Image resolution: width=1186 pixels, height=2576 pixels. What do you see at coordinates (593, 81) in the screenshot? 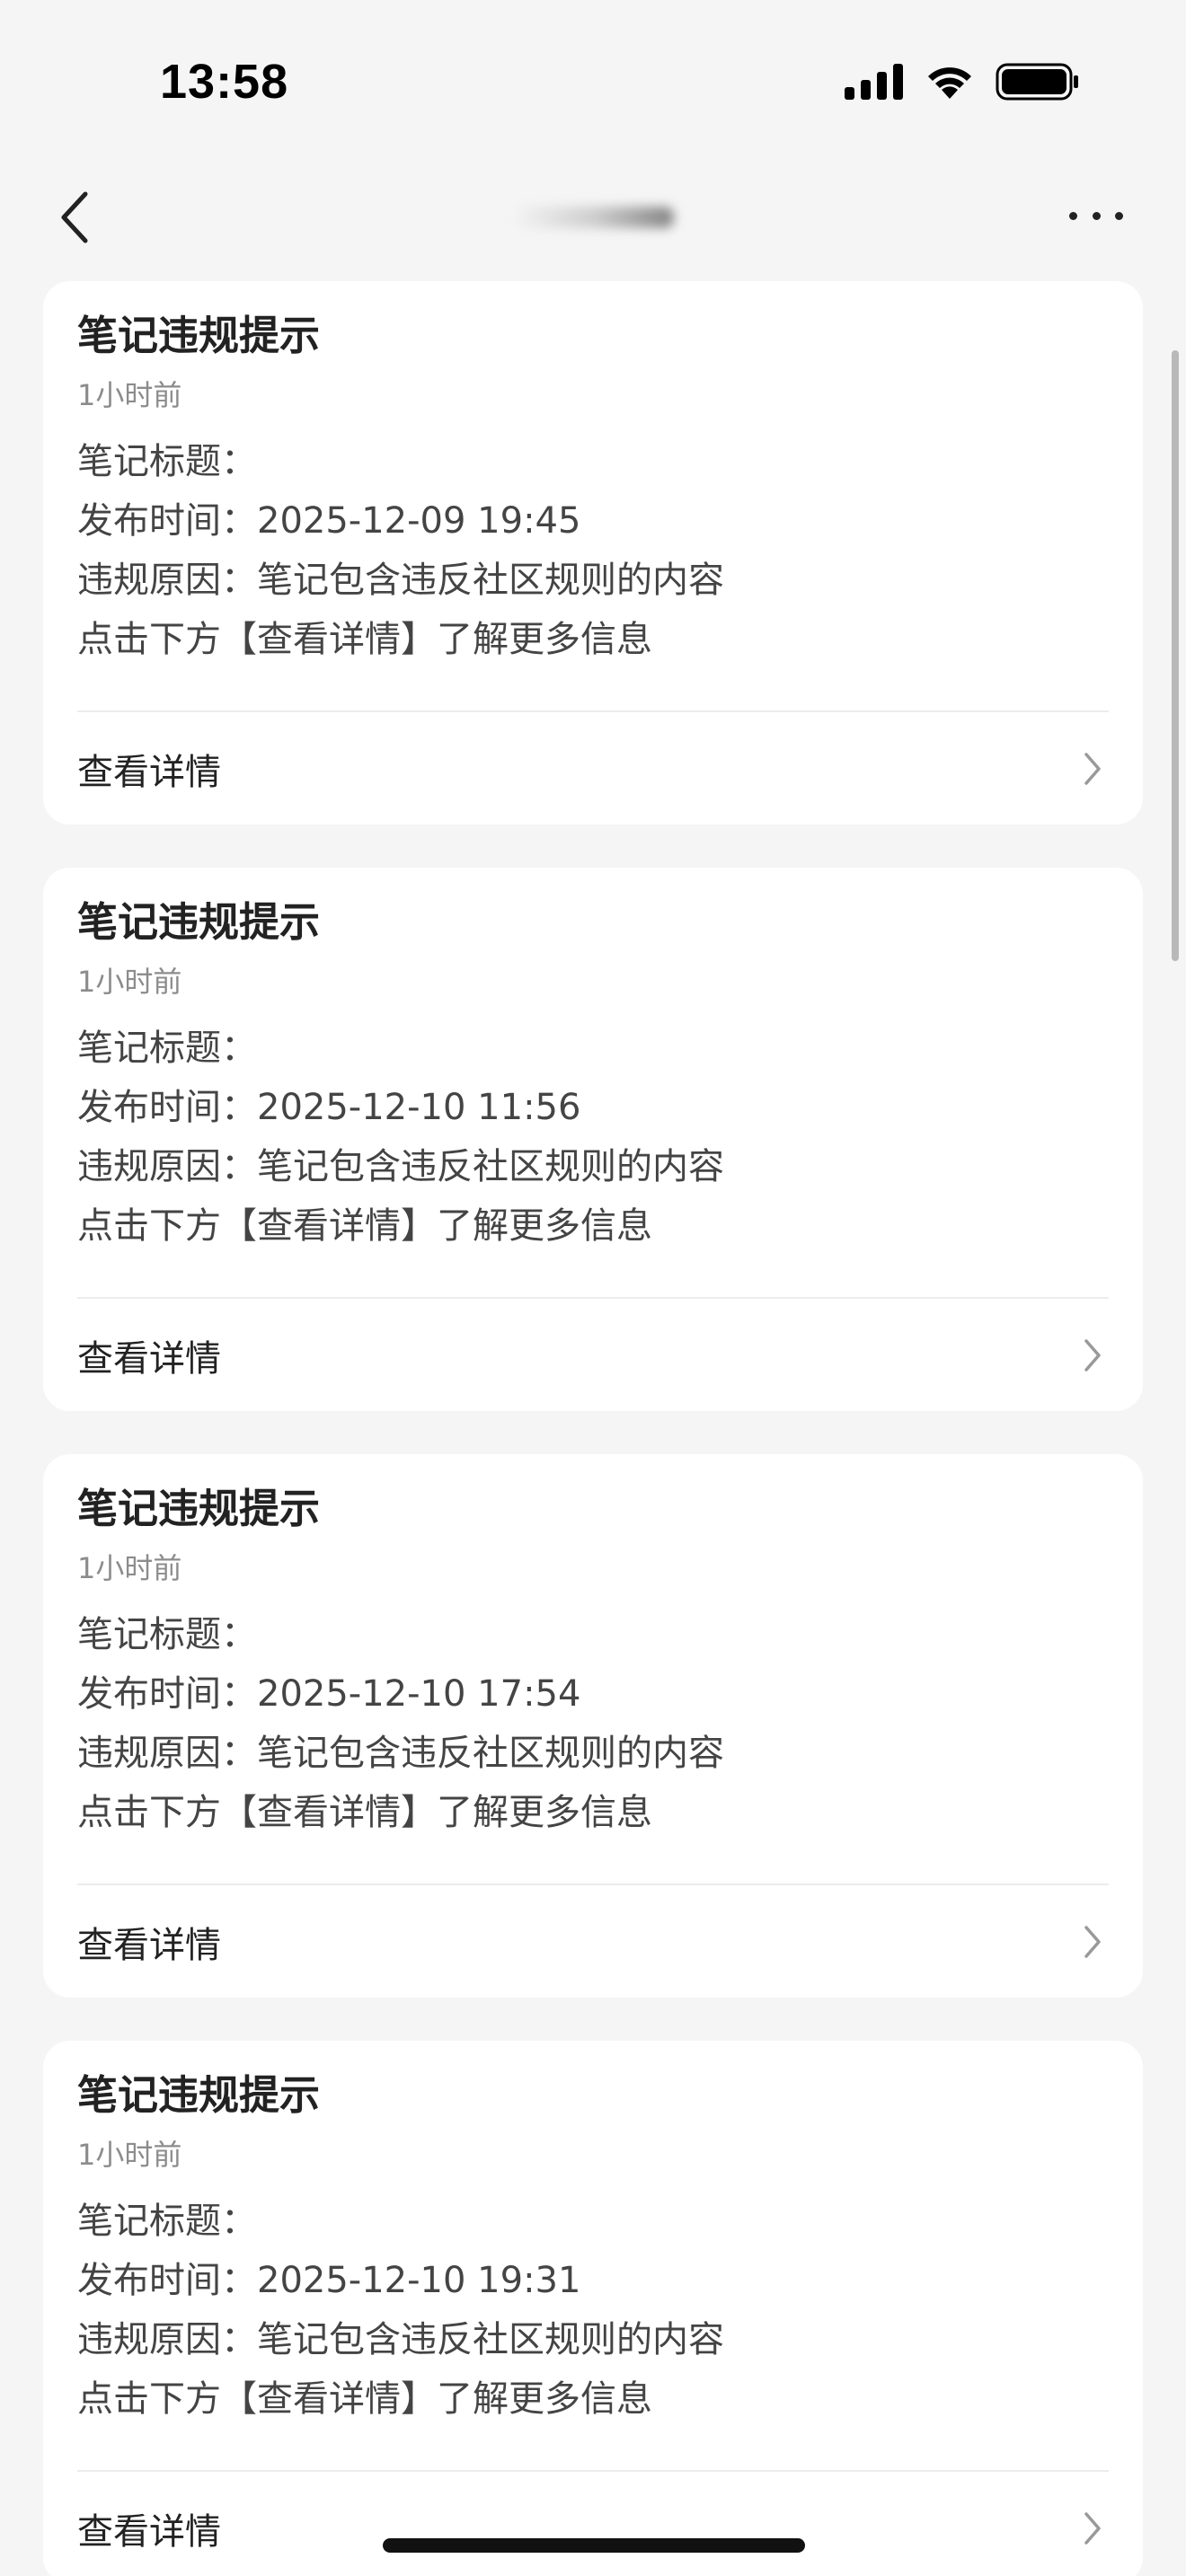
I see `status-bar: 13:58` at bounding box center [593, 81].